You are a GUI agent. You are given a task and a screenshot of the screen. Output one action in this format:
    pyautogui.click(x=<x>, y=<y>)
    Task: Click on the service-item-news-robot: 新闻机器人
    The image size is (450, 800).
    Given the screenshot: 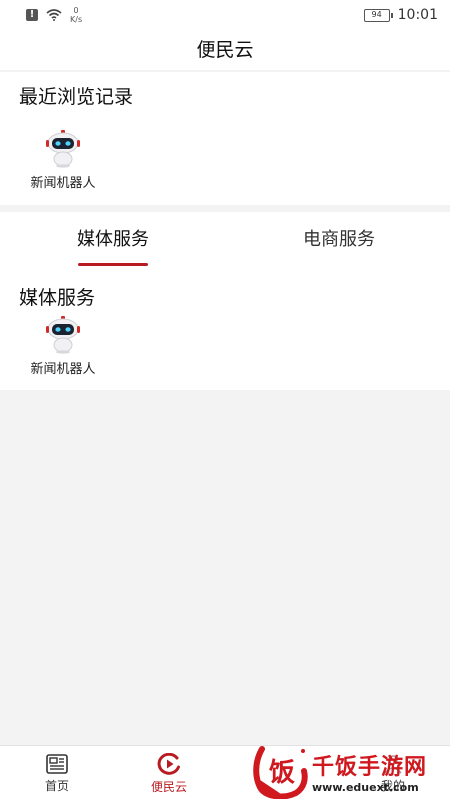 What is the action you would take?
    pyautogui.click(x=63, y=346)
    